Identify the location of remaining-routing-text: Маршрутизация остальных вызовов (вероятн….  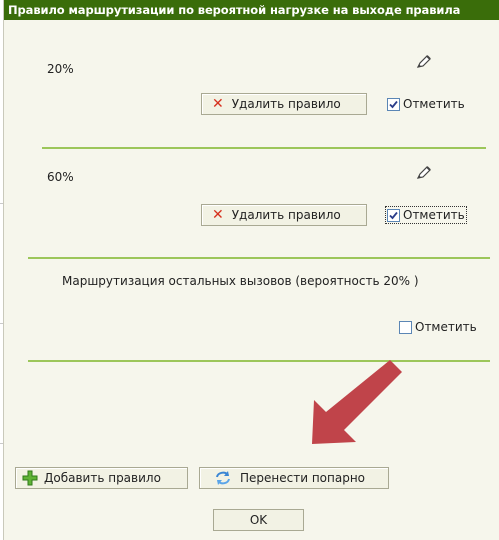
(240, 281).